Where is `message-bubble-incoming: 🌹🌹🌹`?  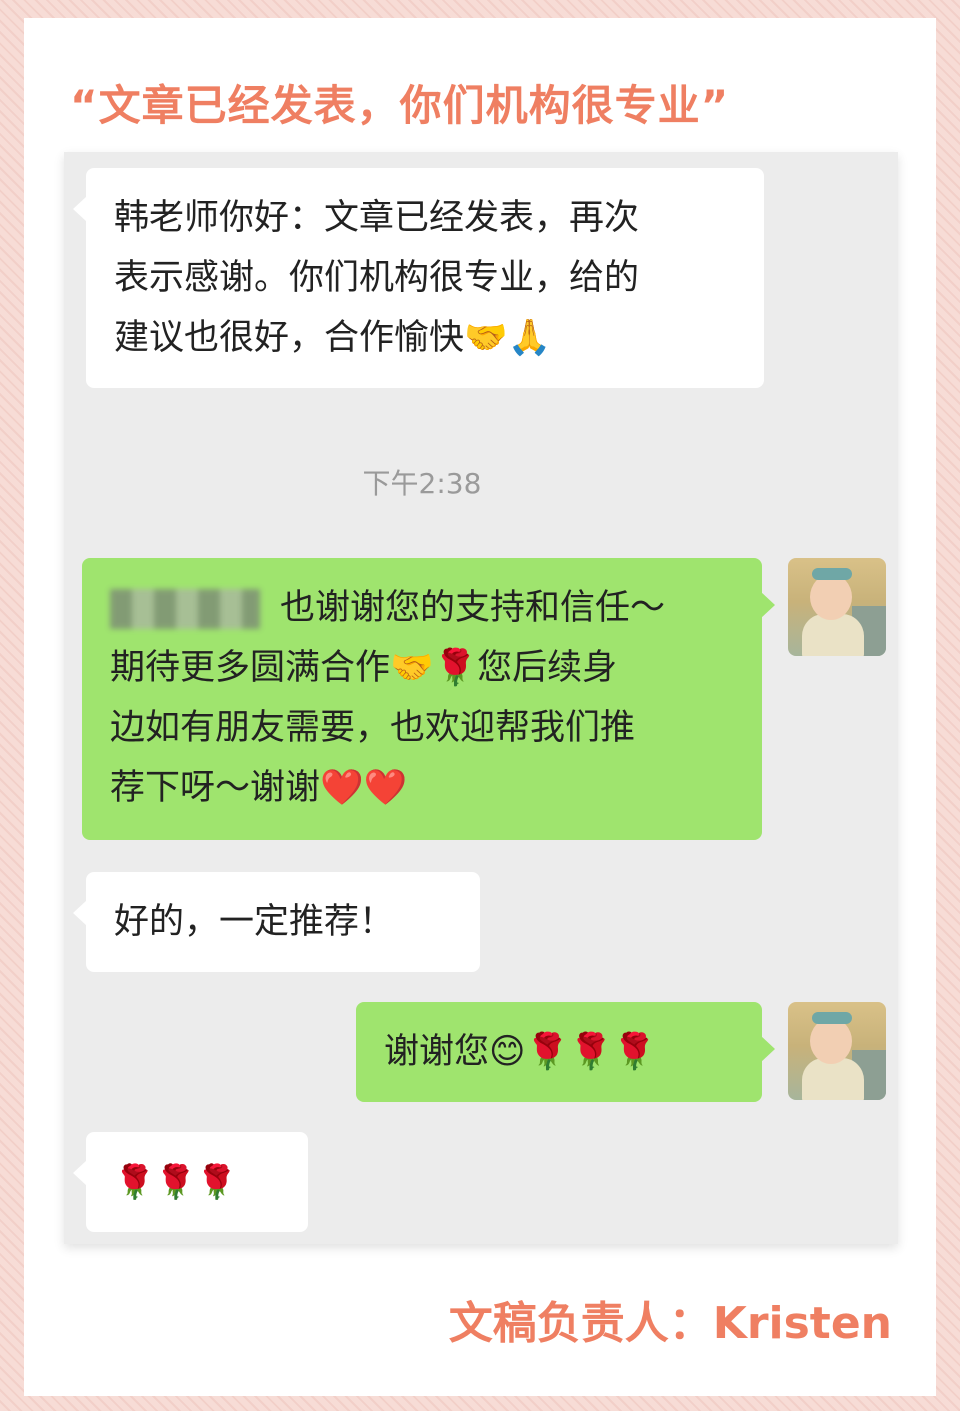 message-bubble-incoming: 🌹🌹🌹 is located at coordinates (190, 1182).